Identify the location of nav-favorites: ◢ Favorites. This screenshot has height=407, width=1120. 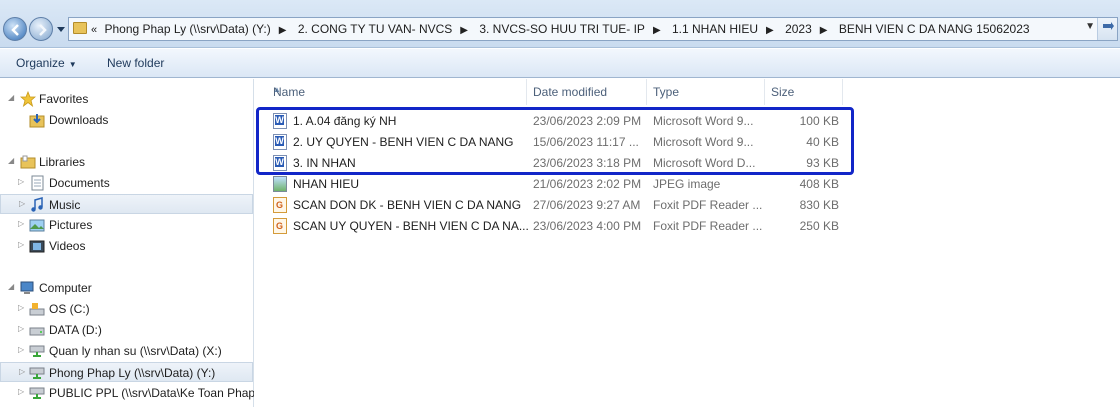
(127, 99).